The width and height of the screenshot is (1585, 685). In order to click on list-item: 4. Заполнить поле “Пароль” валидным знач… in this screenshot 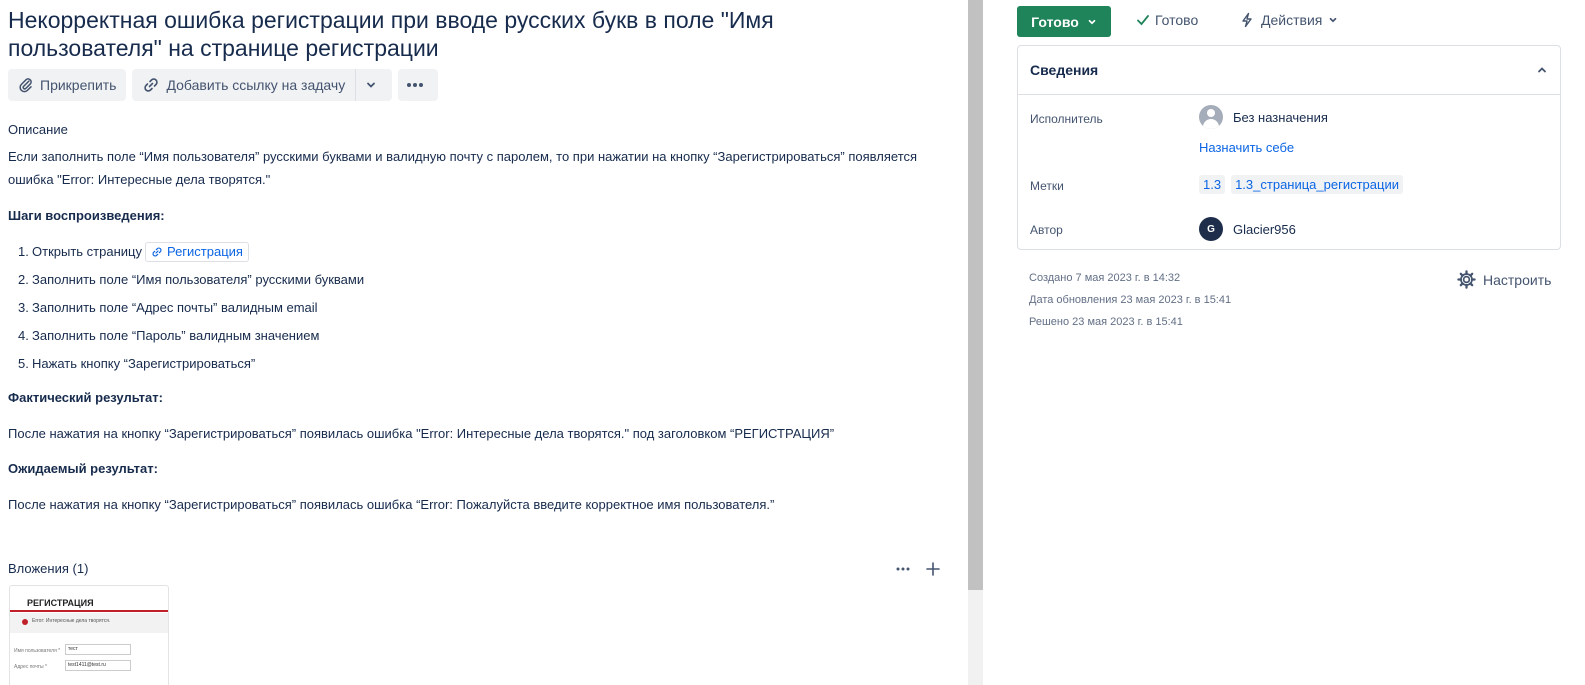, I will do `click(169, 335)`.